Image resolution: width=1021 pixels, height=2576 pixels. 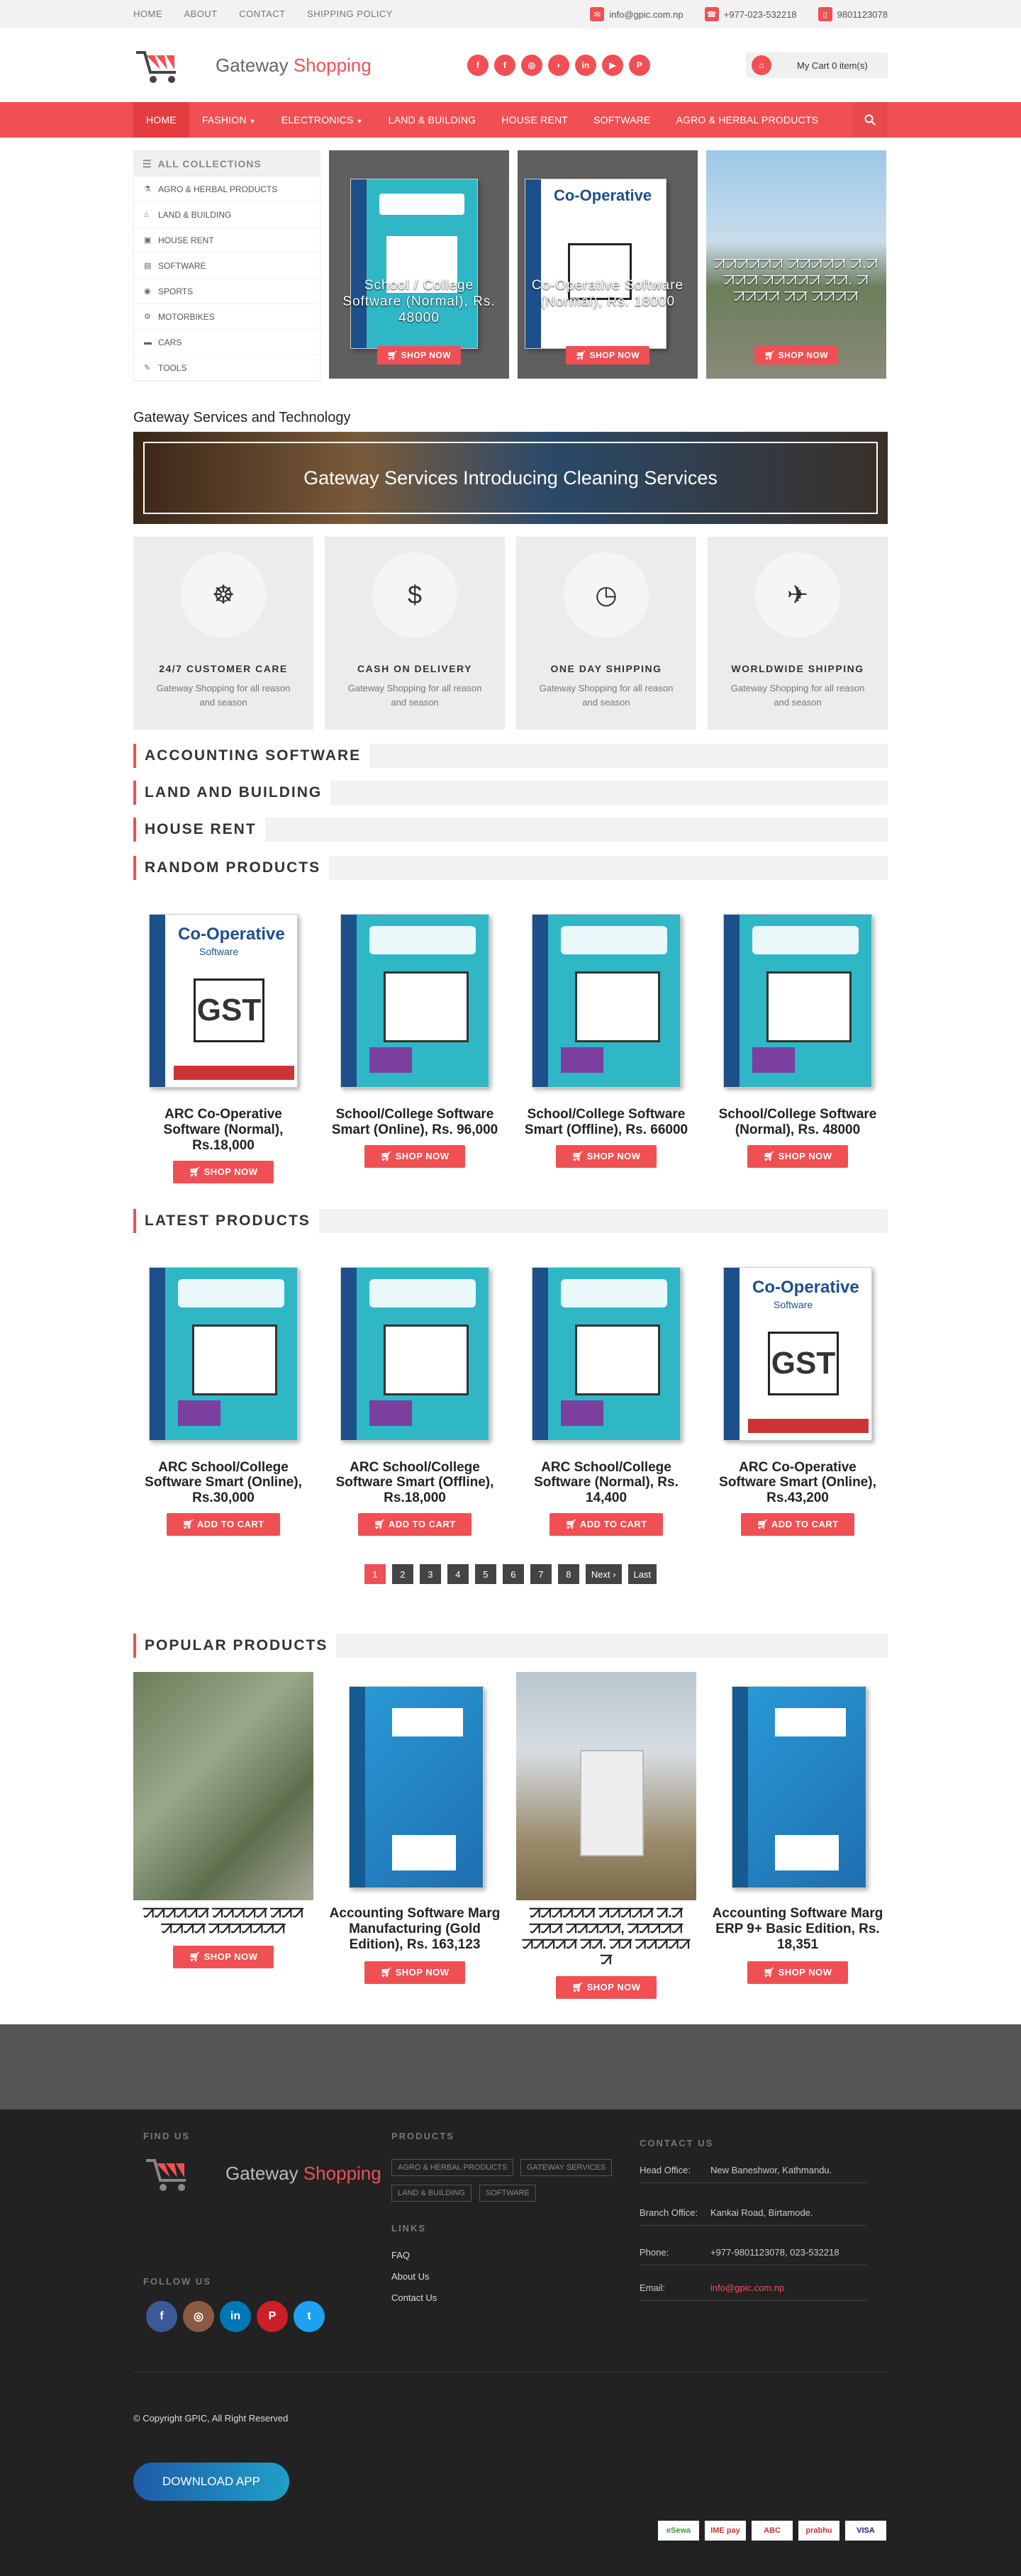 I want to click on nav-software: SOFTWARE, so click(x=622, y=120).